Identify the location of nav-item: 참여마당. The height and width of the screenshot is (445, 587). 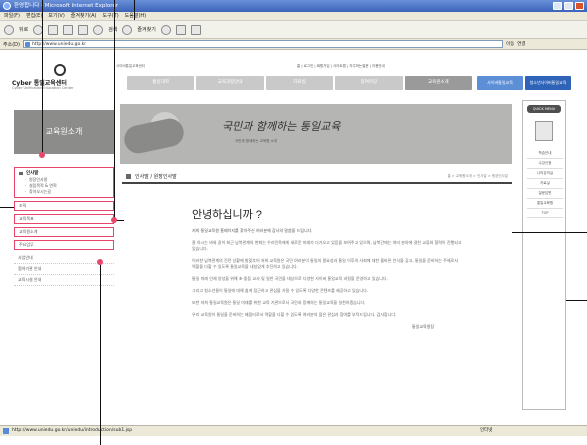
(369, 83).